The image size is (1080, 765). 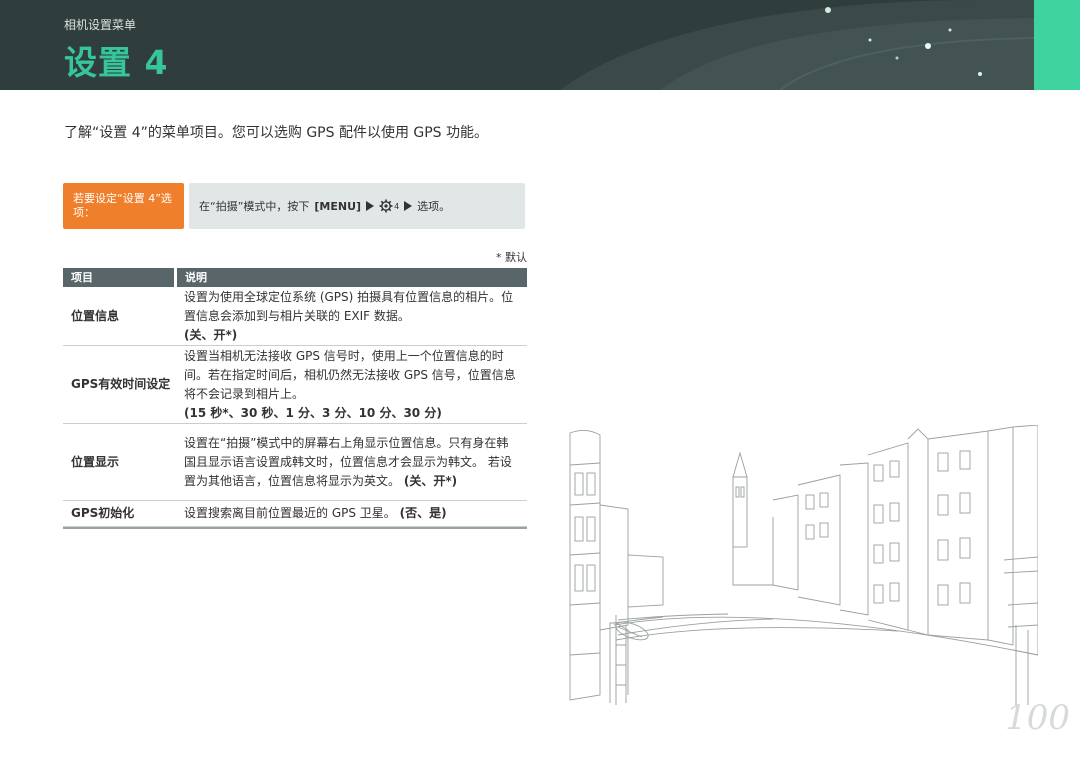 What do you see at coordinates (118, 277) in the screenshot?
I see `header-item: 项目` at bounding box center [118, 277].